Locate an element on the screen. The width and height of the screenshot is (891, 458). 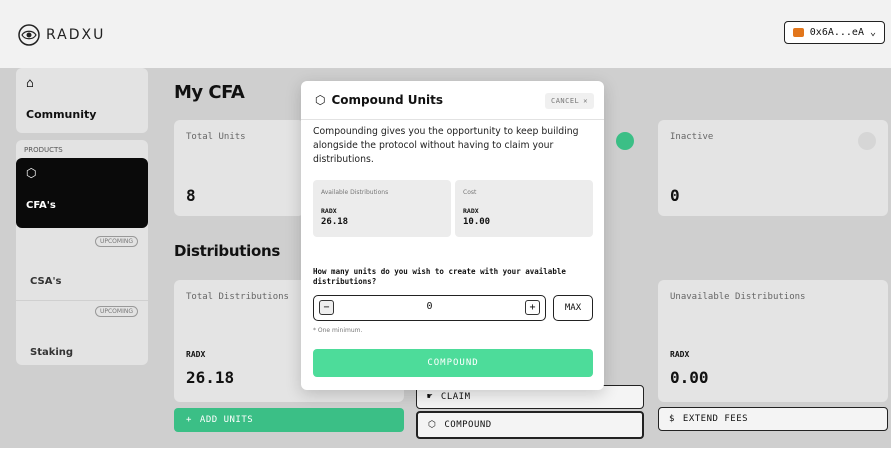
unavailable-distributions-value: 0.00 is located at coordinates (689, 377).